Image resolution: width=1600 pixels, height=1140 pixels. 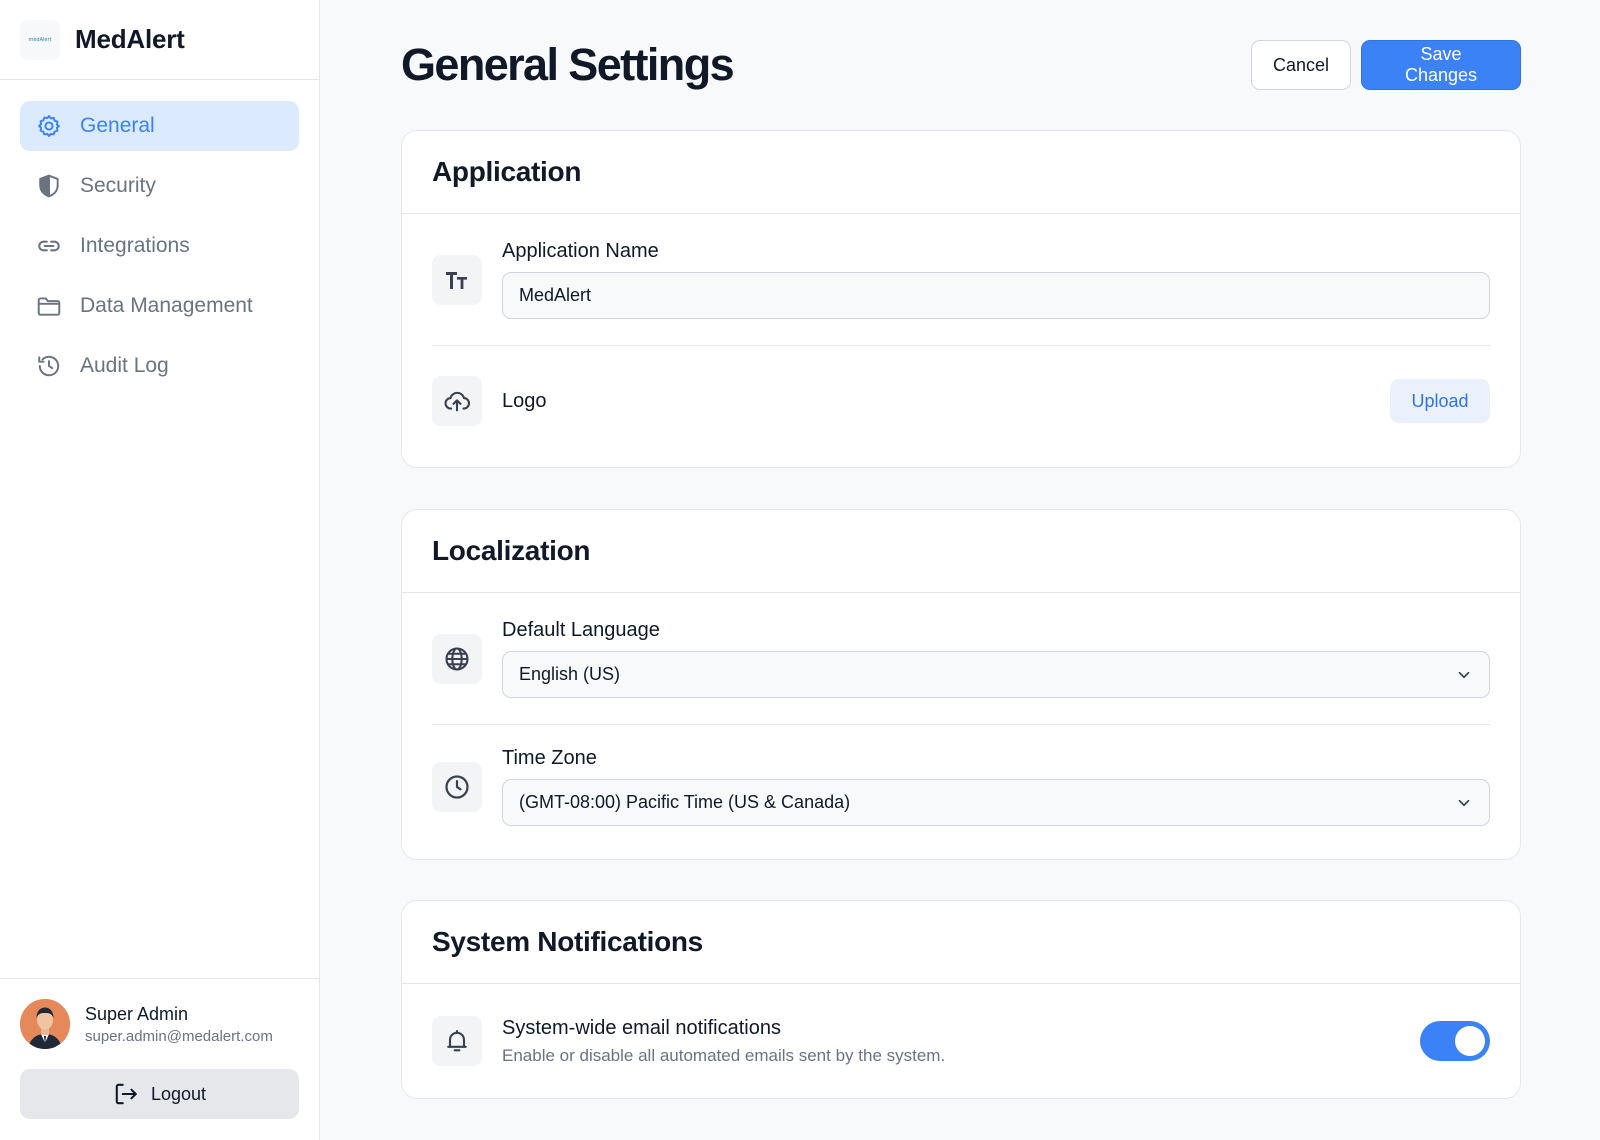 I want to click on globe-icon, so click(x=457, y=658).